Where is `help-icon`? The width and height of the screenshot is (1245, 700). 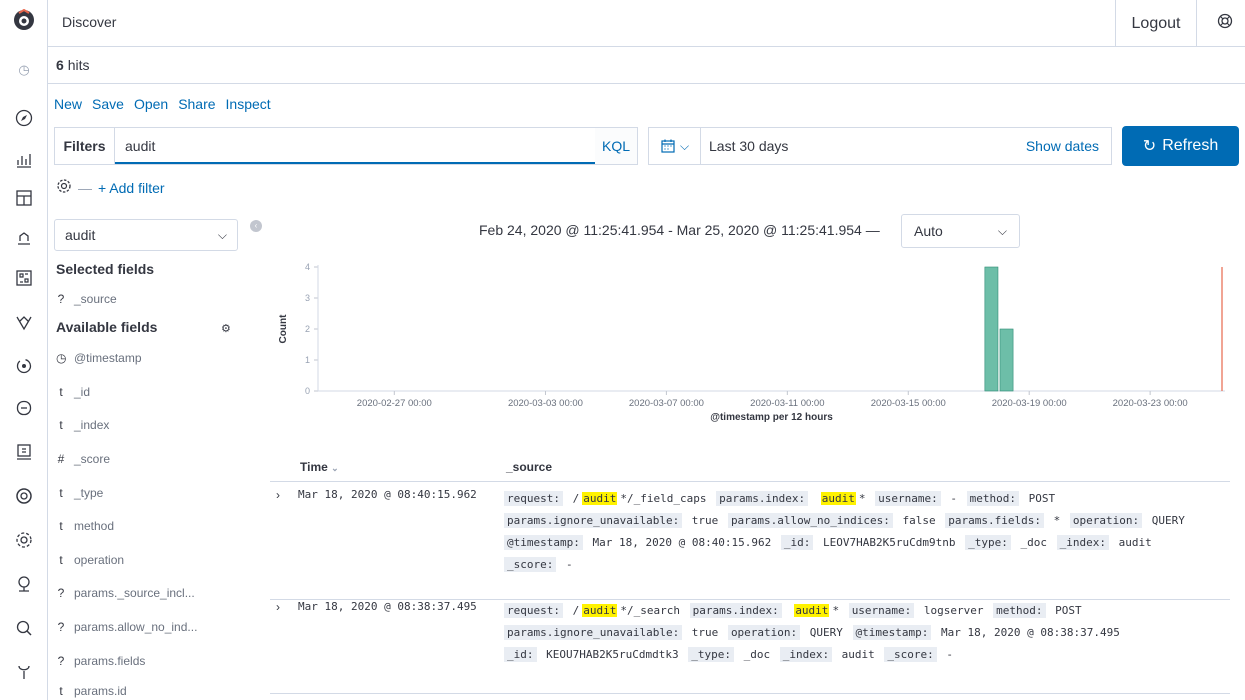
help-icon is located at coordinates (1225, 23).